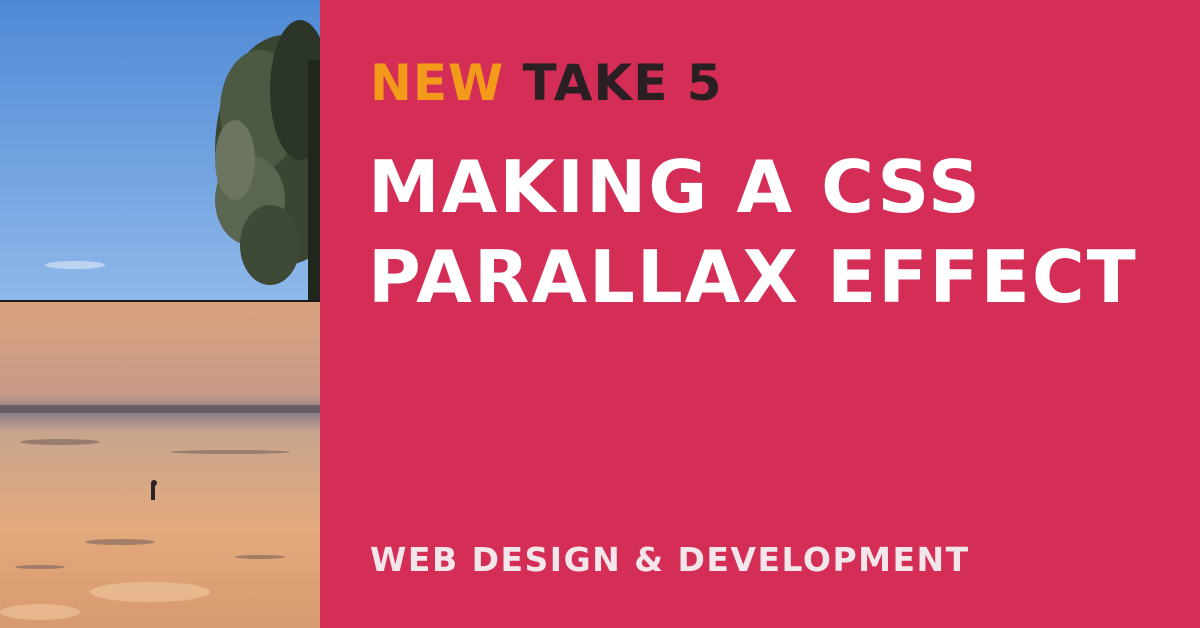 This screenshot has width=1200, height=628. I want to click on sunset-beach-photo, so click(160, 465).